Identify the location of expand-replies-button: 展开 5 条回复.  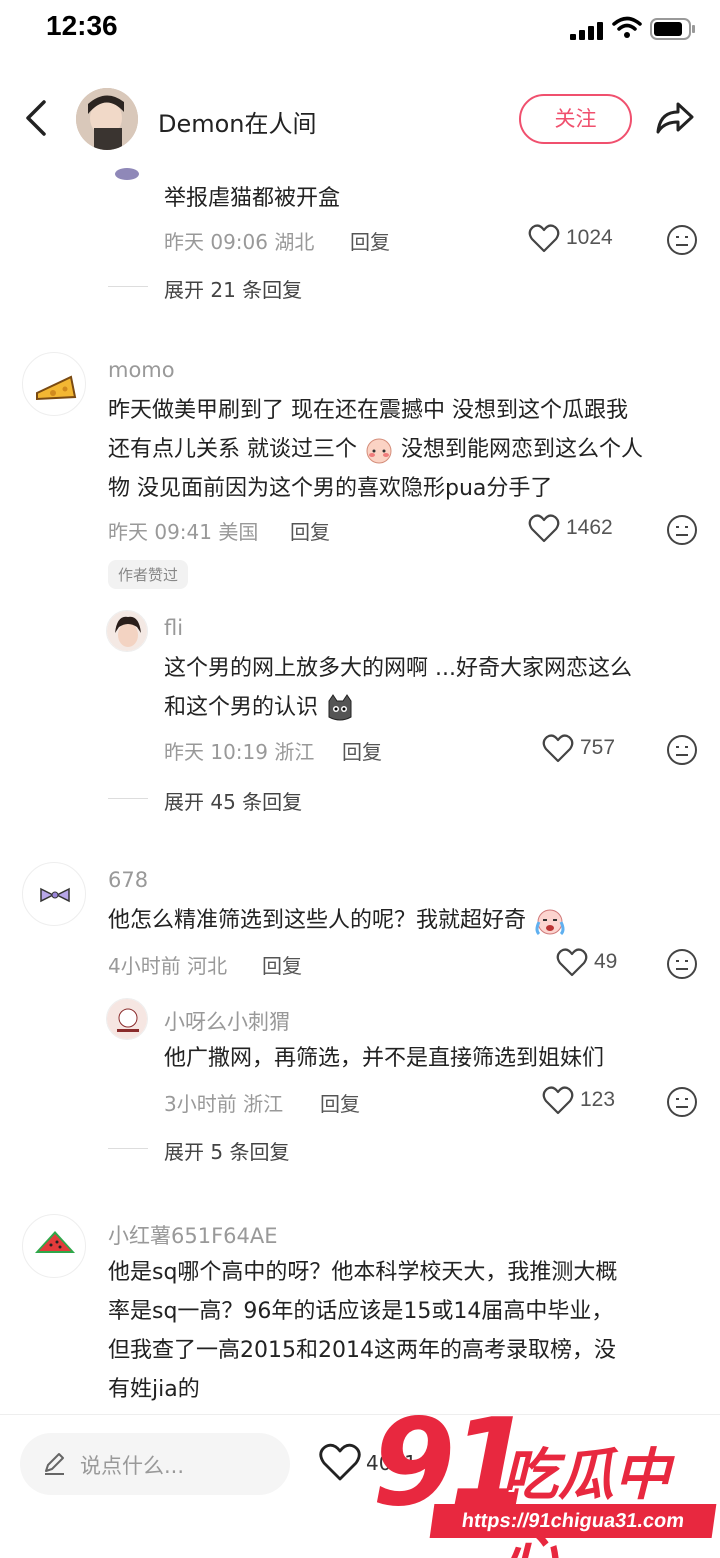
(226, 1150).